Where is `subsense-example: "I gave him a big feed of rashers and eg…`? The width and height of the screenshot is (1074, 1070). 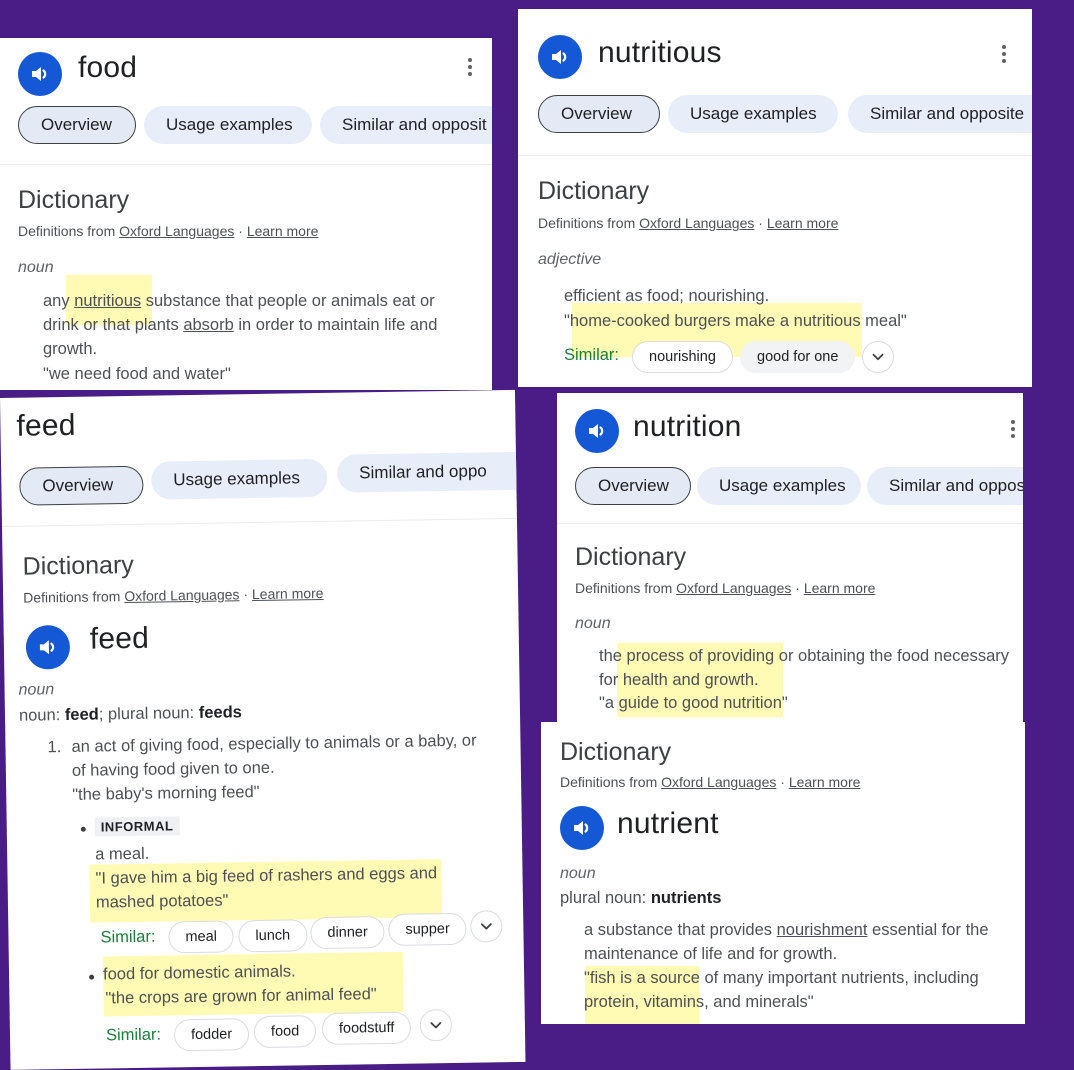 subsense-example: "I gave him a big feed of rashers and eg… is located at coordinates (266, 888).